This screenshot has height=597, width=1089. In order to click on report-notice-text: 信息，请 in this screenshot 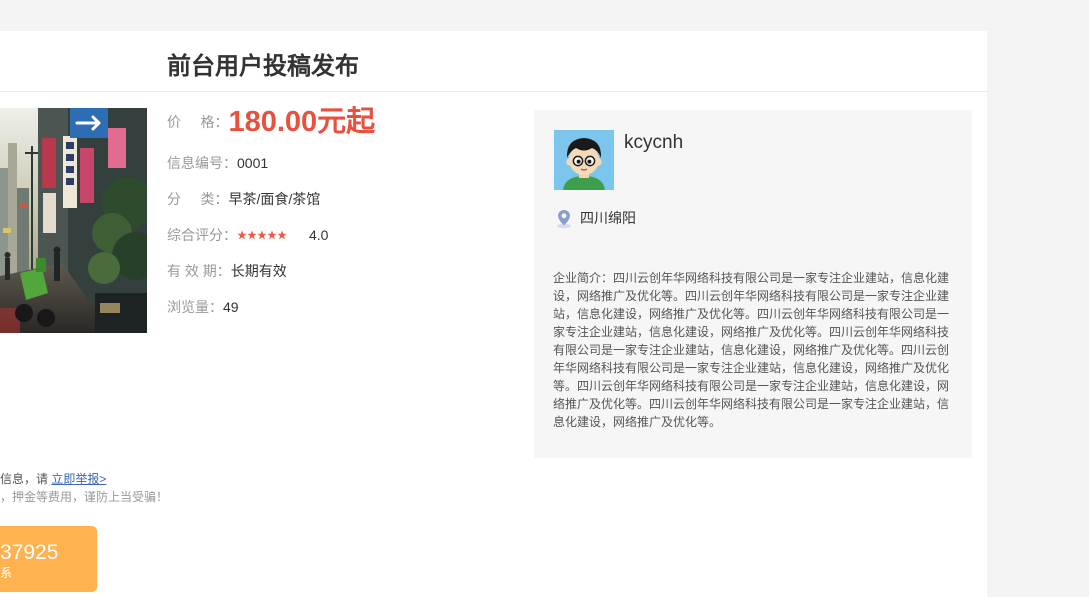, I will do `click(26, 479)`.